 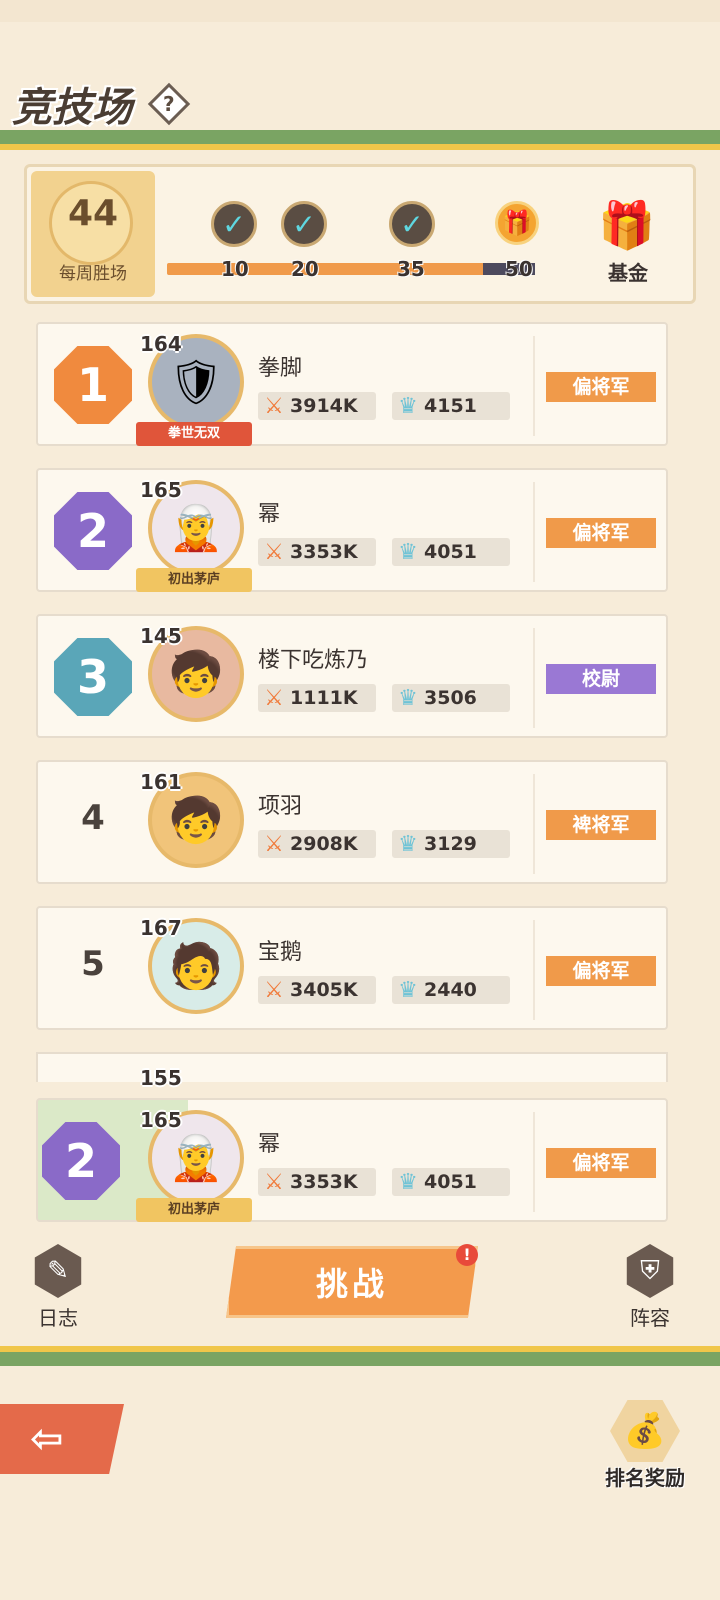 I want to click on log-button: ✎ 日志, so click(x=58, y=1287).